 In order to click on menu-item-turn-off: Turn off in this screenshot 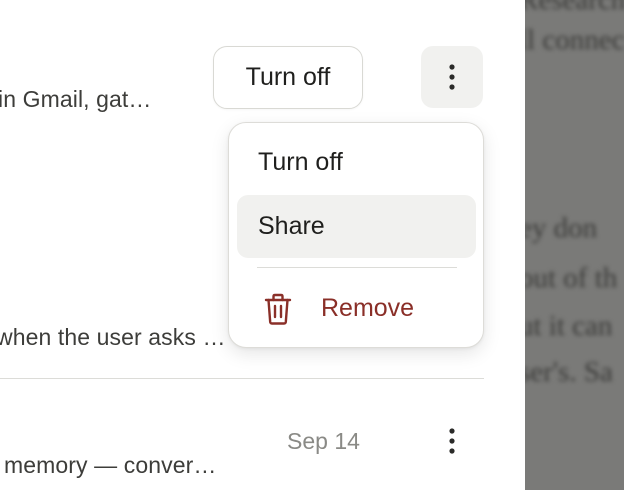, I will do `click(356, 162)`.